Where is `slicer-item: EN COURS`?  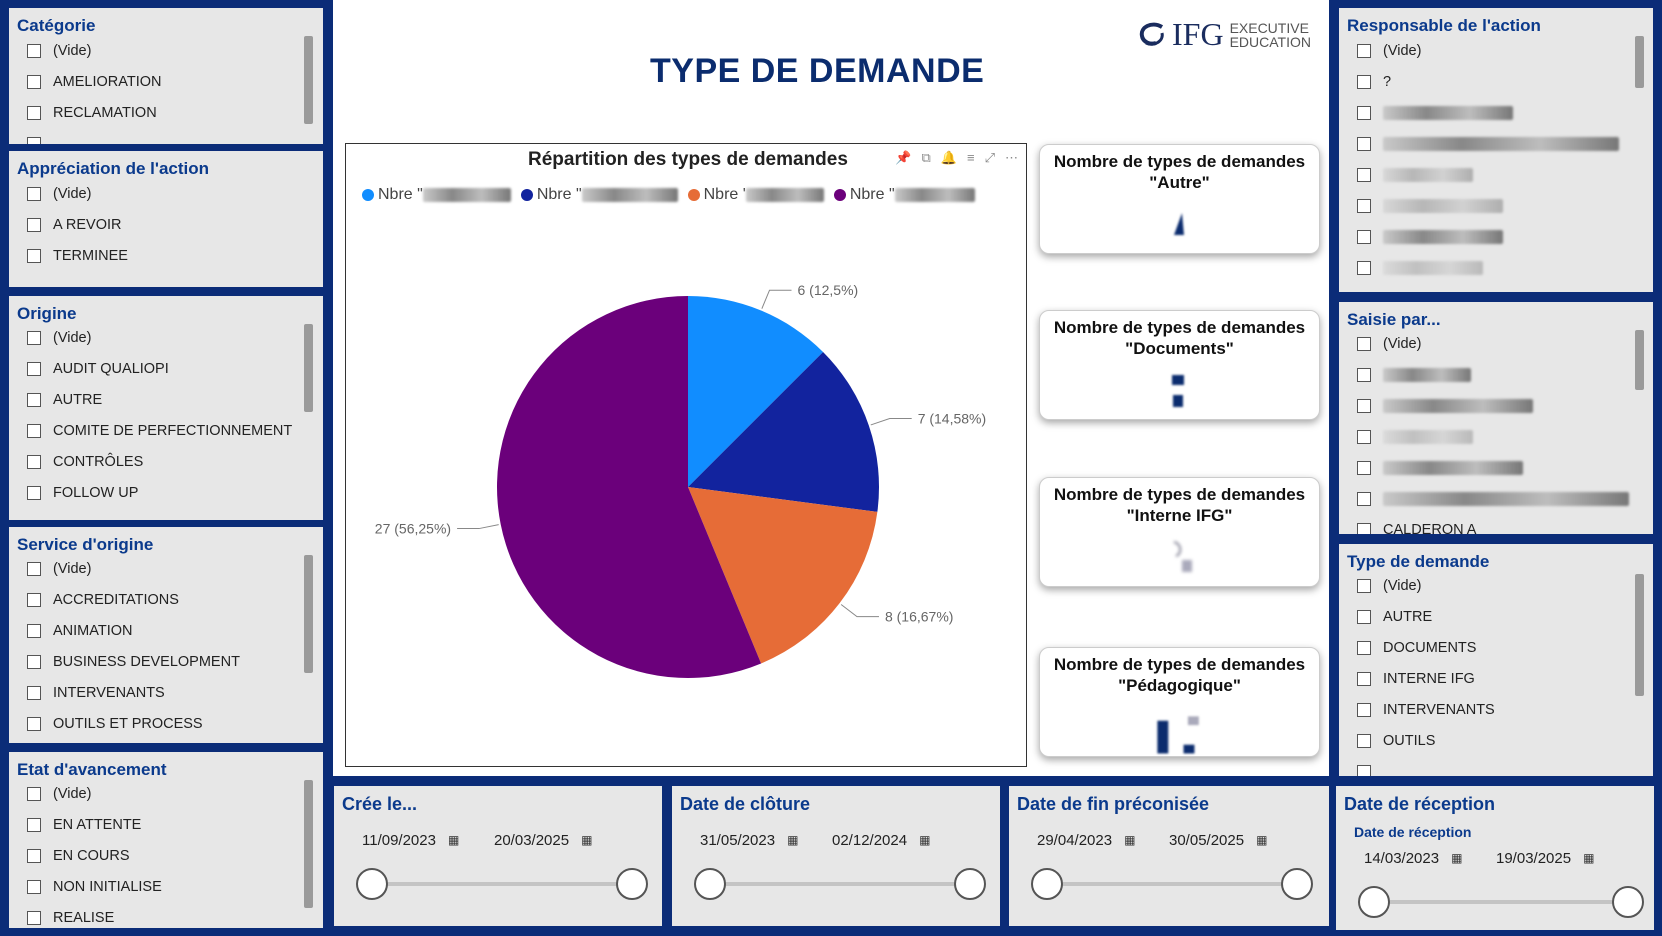 slicer-item: EN COURS is located at coordinates (78, 856).